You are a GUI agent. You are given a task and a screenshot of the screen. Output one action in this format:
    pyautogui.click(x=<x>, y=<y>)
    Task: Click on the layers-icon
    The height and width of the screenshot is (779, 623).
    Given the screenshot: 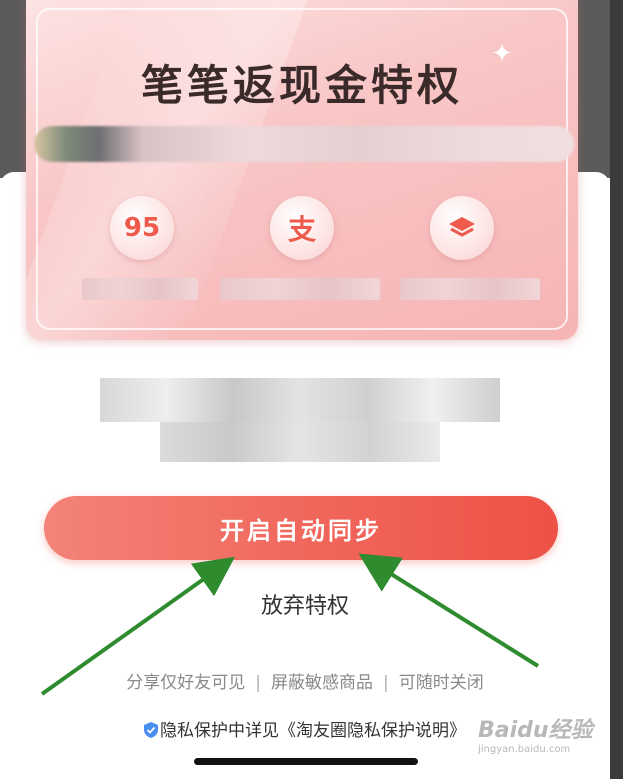 What is the action you would take?
    pyautogui.click(x=462, y=228)
    